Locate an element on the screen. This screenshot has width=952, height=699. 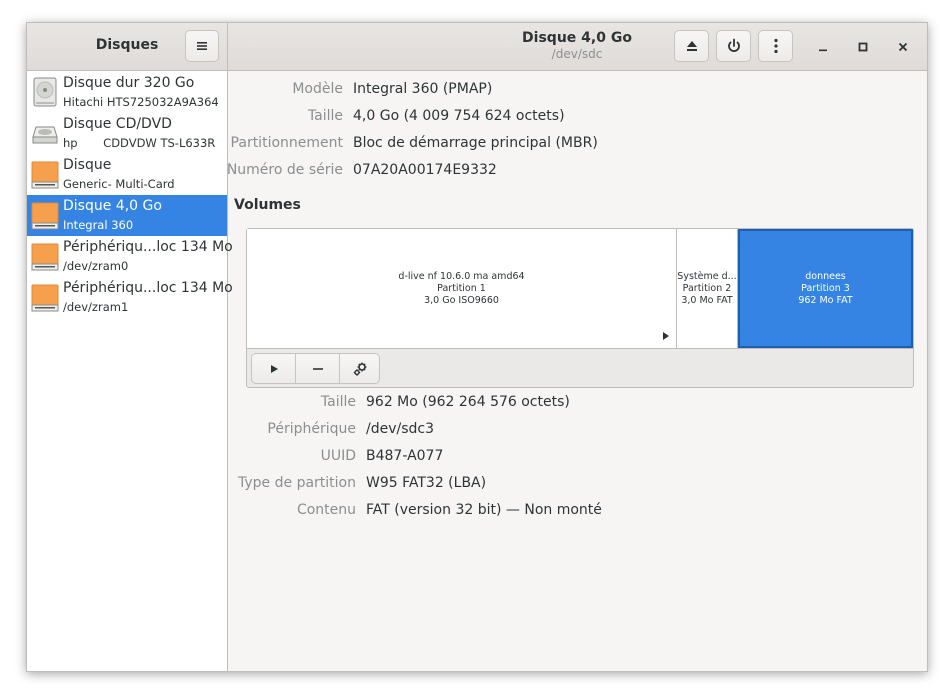
disk-name: Disque dur 320 Go is located at coordinates (129, 83).